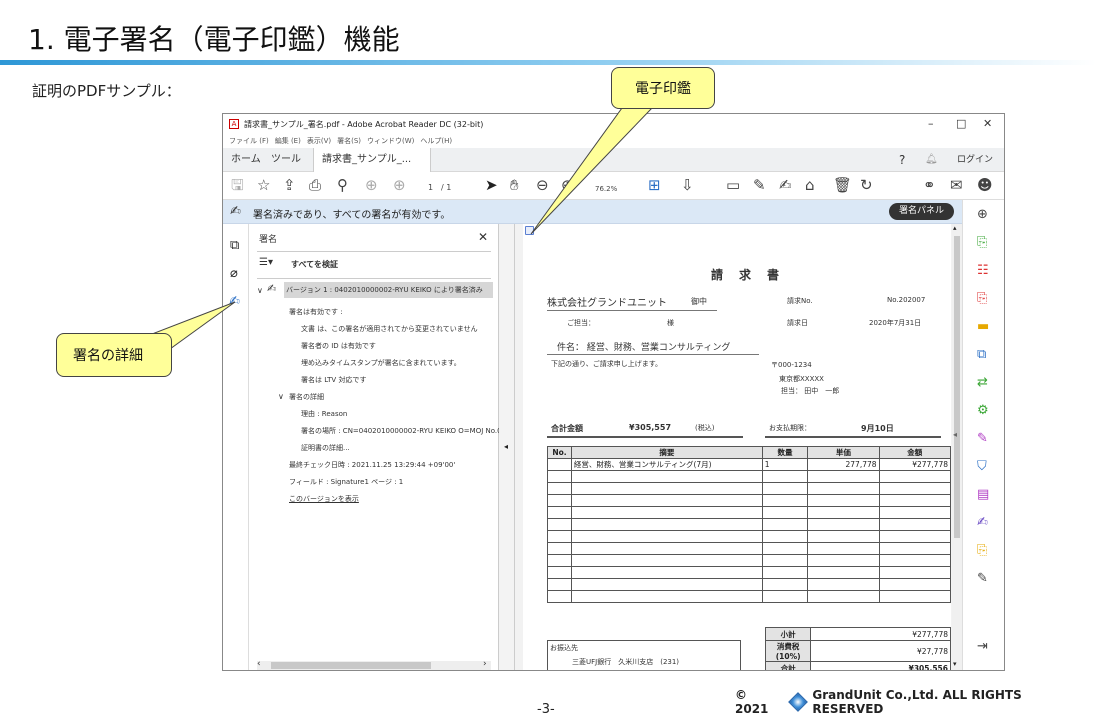 This screenshot has height=720, width=1096. Describe the element at coordinates (810, 185) in the screenshot. I see `stamp-icon: ⌂` at that location.